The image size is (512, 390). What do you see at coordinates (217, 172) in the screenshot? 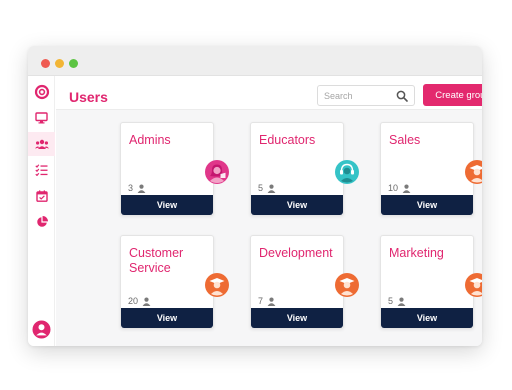
I see `pink-avatar-icon` at bounding box center [217, 172].